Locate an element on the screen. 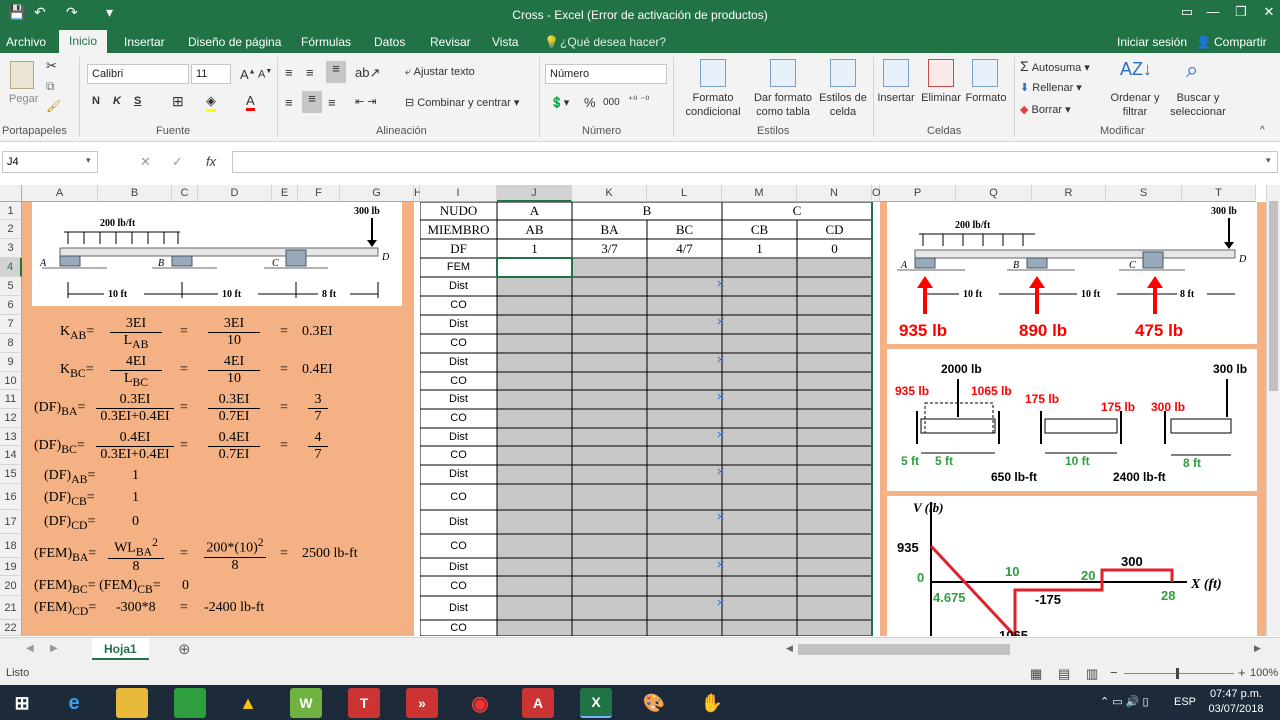  tab-formulas: Fórmulas is located at coordinates (326, 42).